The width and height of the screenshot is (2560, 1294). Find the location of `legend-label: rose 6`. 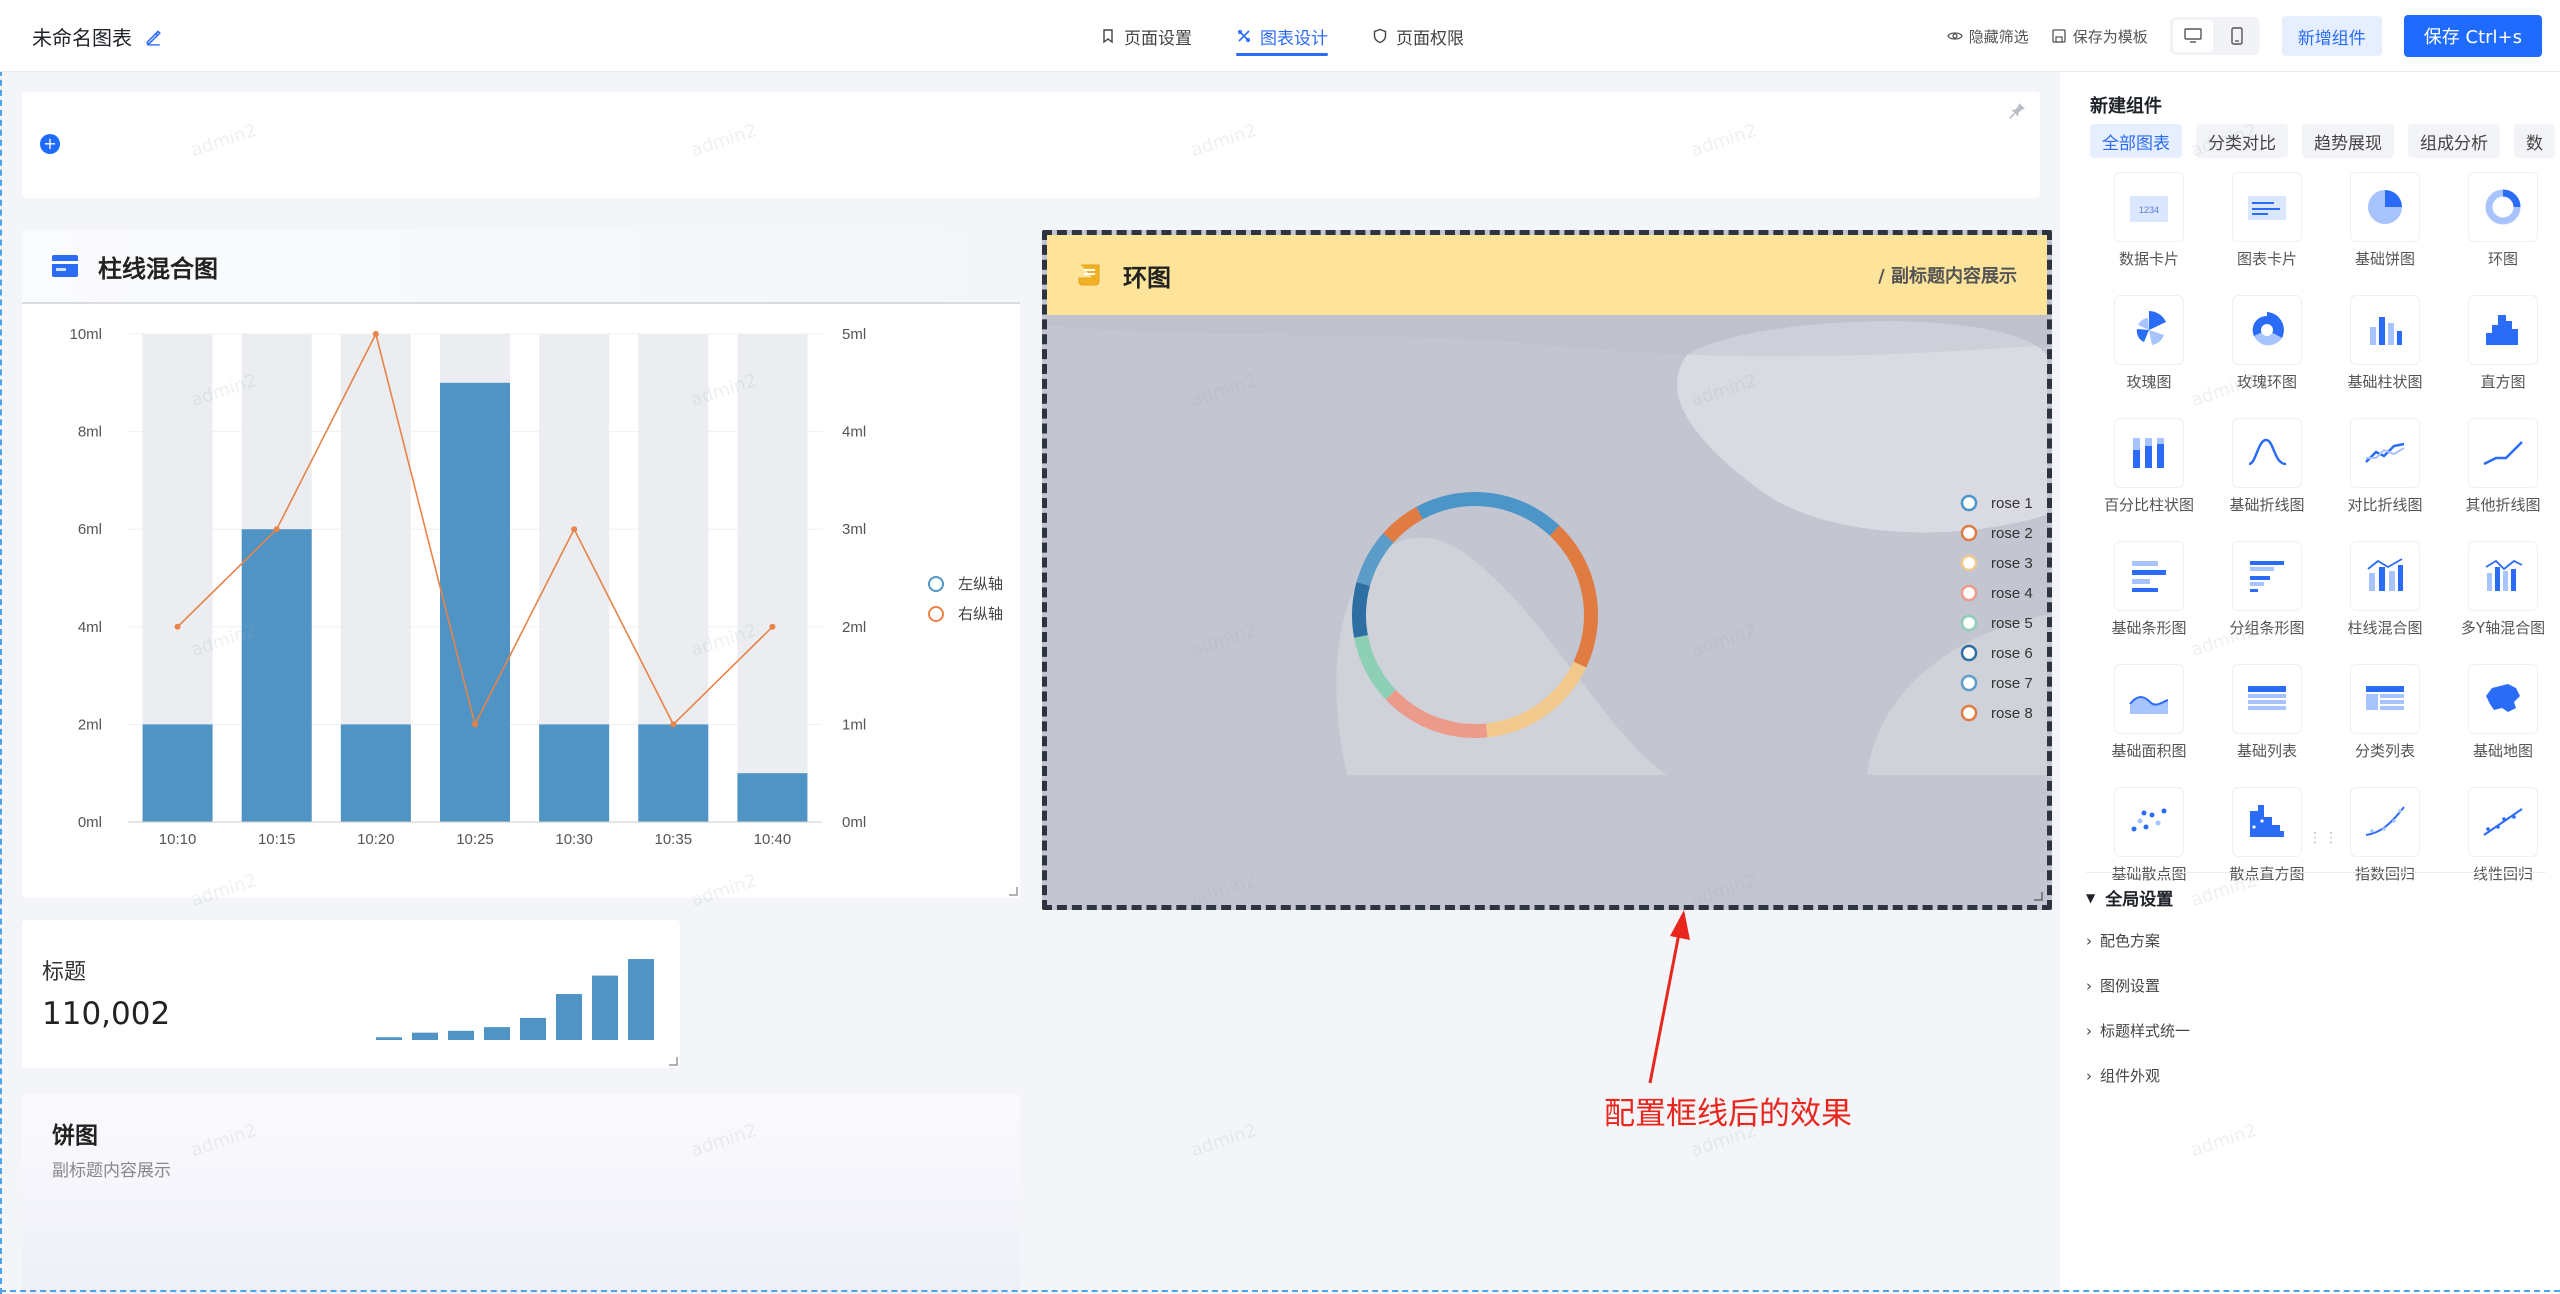

legend-label: rose 6 is located at coordinates (2012, 653).